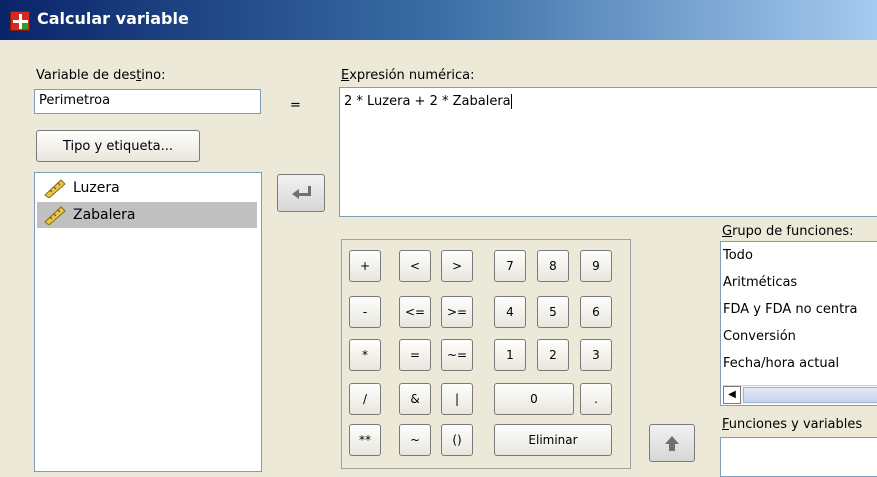 This screenshot has width=877, height=477. I want to click on function-group-item: Conversión, so click(759, 336).